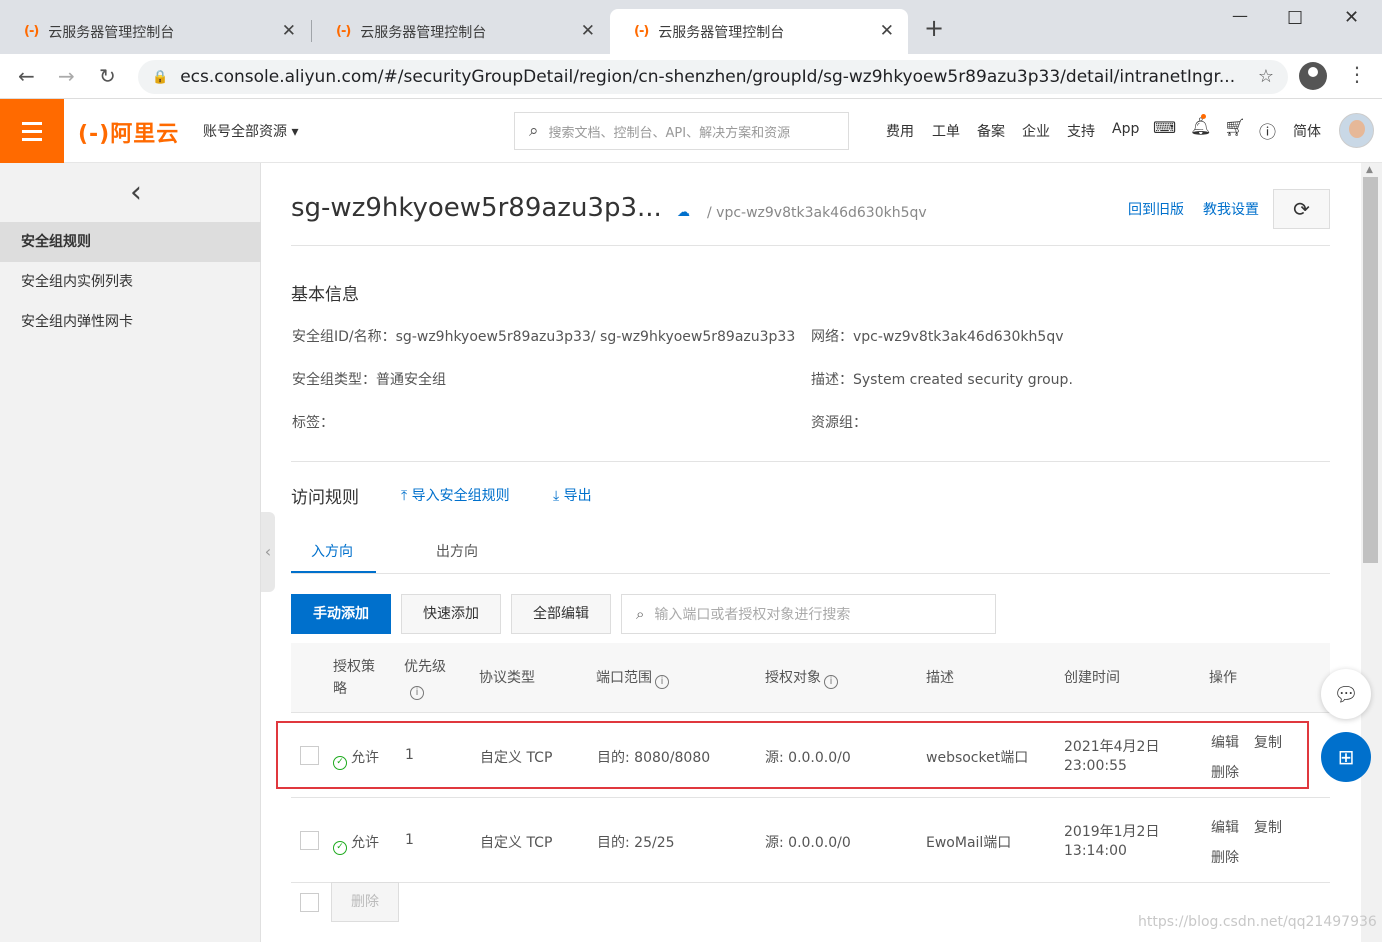 The width and height of the screenshot is (1382, 942). What do you see at coordinates (128, 132) in the screenshot?
I see `aliyun-brand-logo: (-)阿里云` at bounding box center [128, 132].